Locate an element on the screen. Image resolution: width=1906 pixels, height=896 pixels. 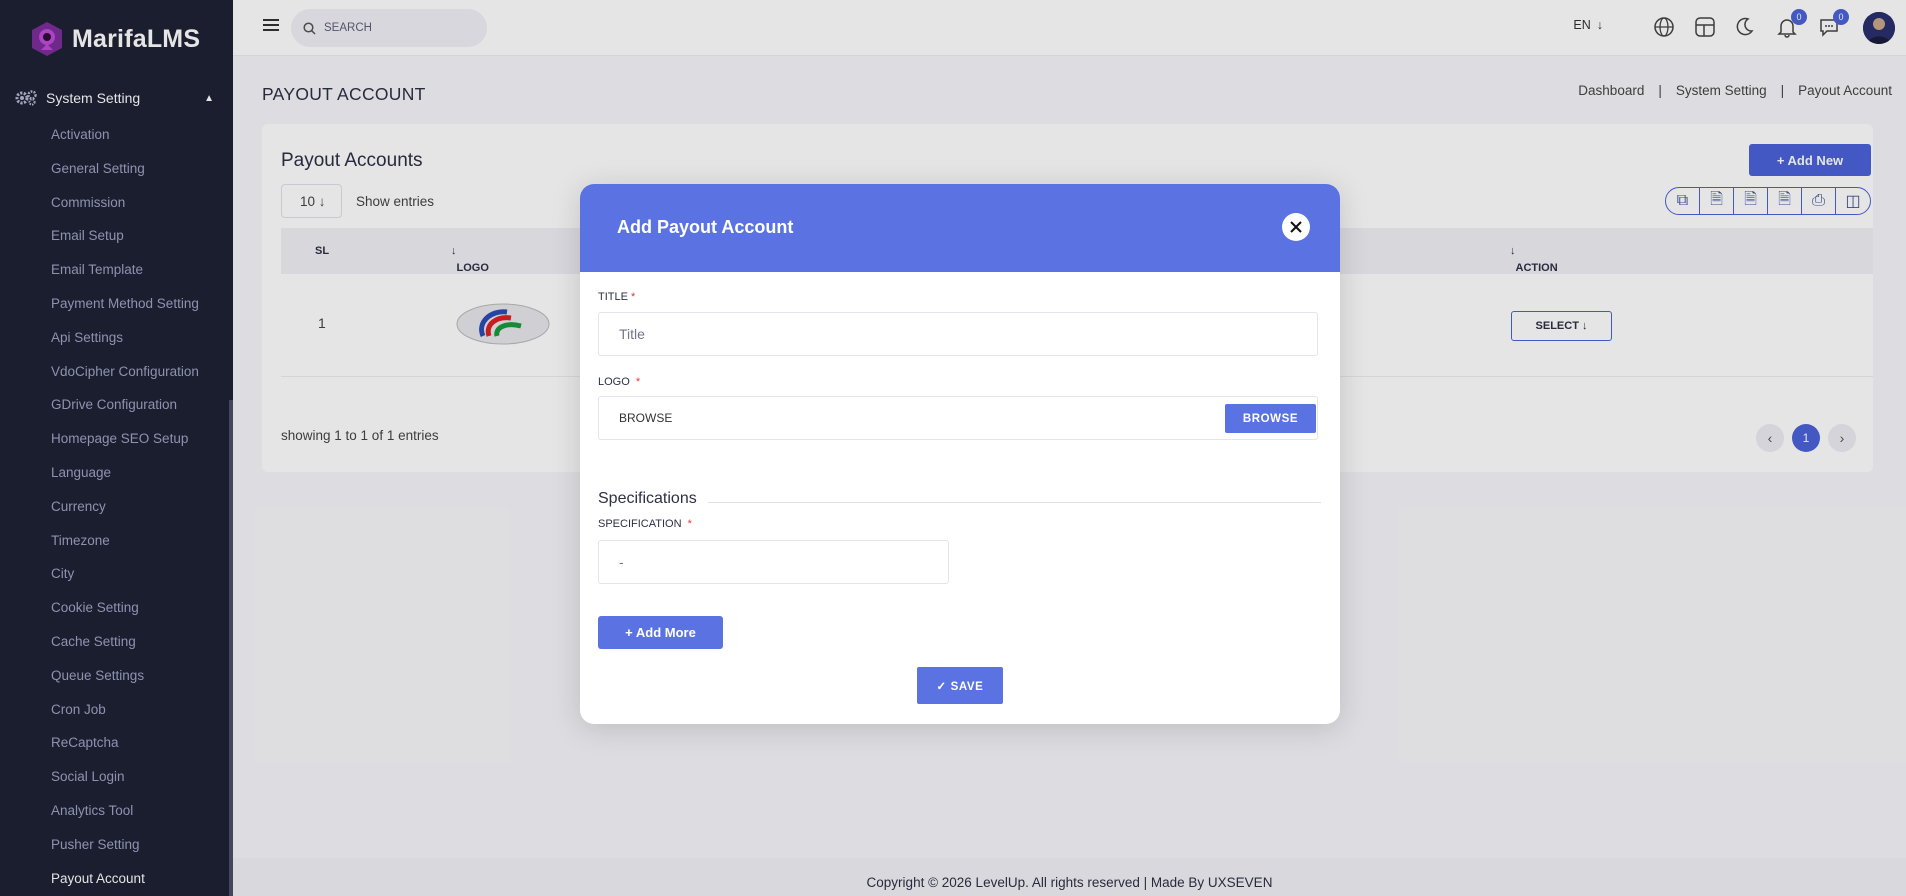
specification-label-text: SPECIFICATION is located at coordinates (640, 524).